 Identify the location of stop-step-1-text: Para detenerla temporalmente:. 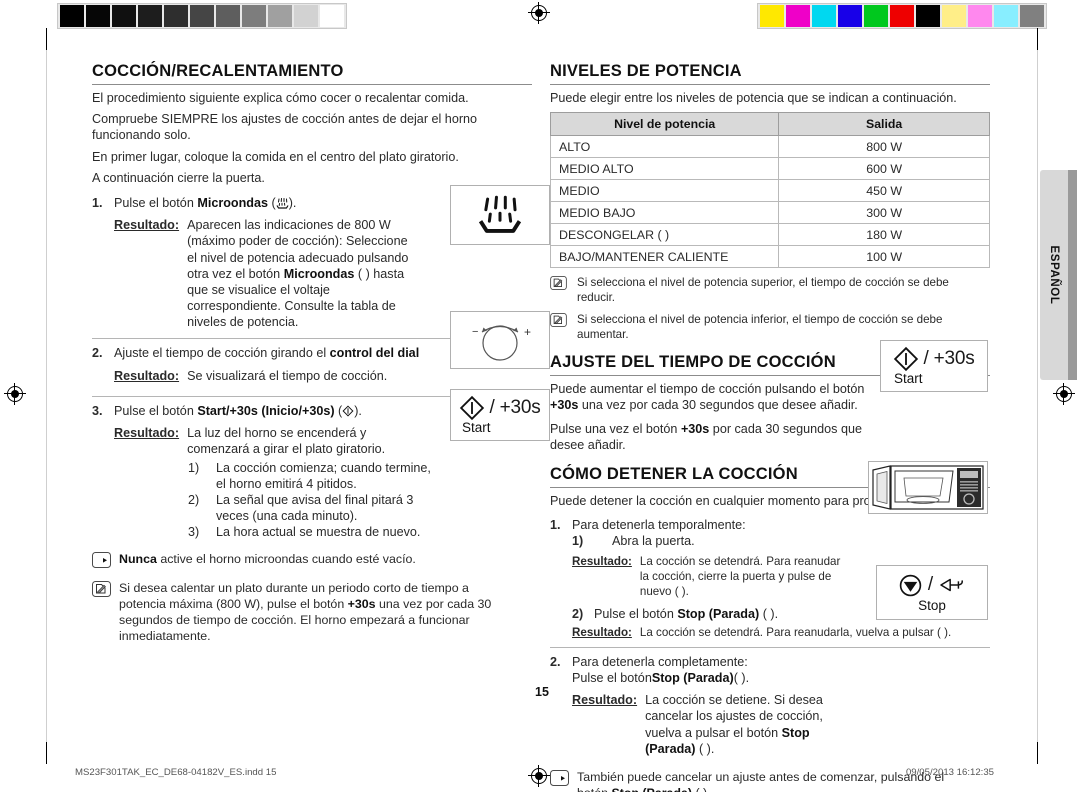
(659, 525).